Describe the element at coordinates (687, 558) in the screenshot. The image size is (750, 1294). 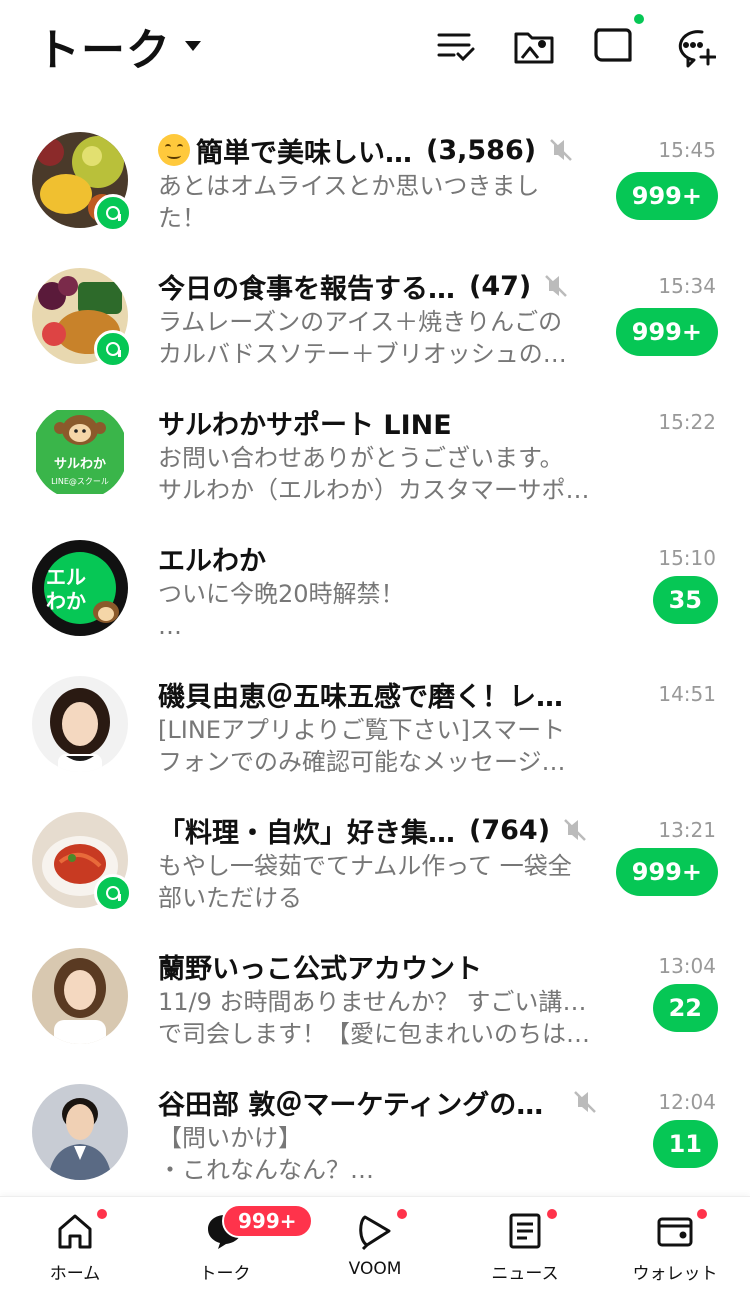
I see `timestamp: 15:10` at that location.